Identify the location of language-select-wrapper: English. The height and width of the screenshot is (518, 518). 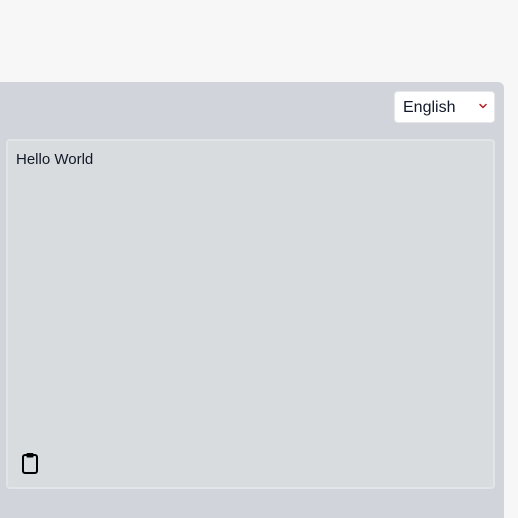
(444, 107).